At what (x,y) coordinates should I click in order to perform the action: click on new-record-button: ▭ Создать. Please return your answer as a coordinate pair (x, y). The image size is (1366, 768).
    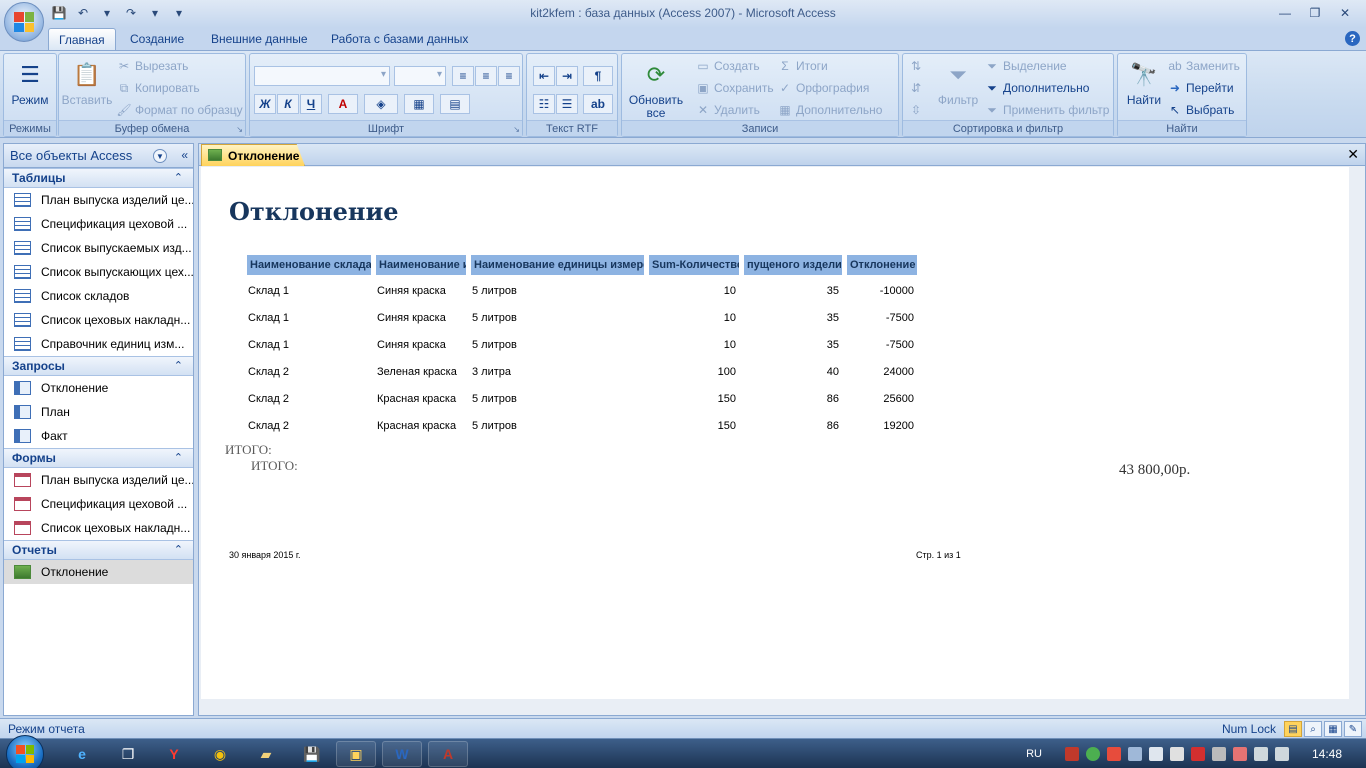
    Looking at the image, I should click on (727, 66).